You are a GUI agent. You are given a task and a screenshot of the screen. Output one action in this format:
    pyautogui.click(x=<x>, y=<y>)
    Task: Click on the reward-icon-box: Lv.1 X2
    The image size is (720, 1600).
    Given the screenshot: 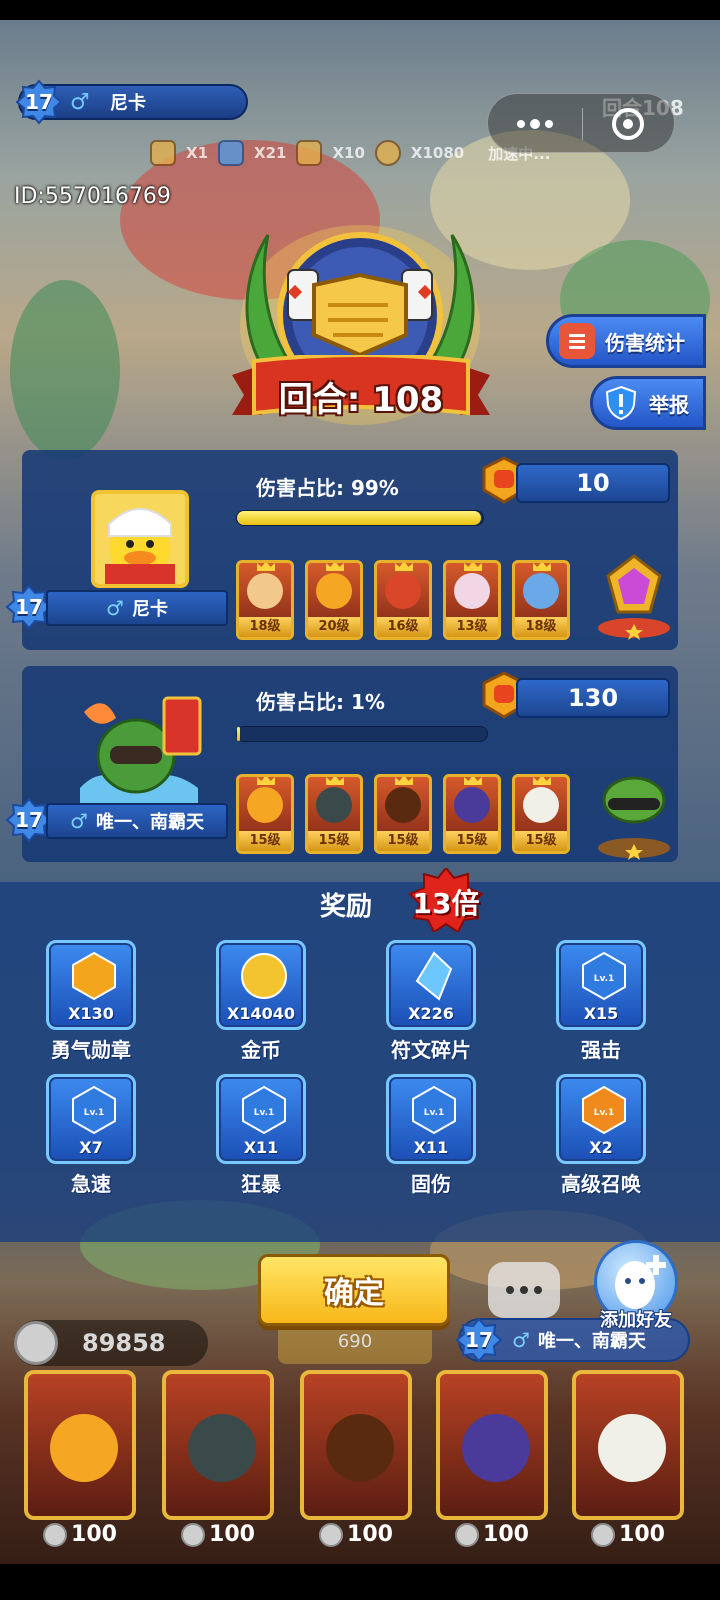 What is the action you would take?
    pyautogui.click(x=601, y=1119)
    